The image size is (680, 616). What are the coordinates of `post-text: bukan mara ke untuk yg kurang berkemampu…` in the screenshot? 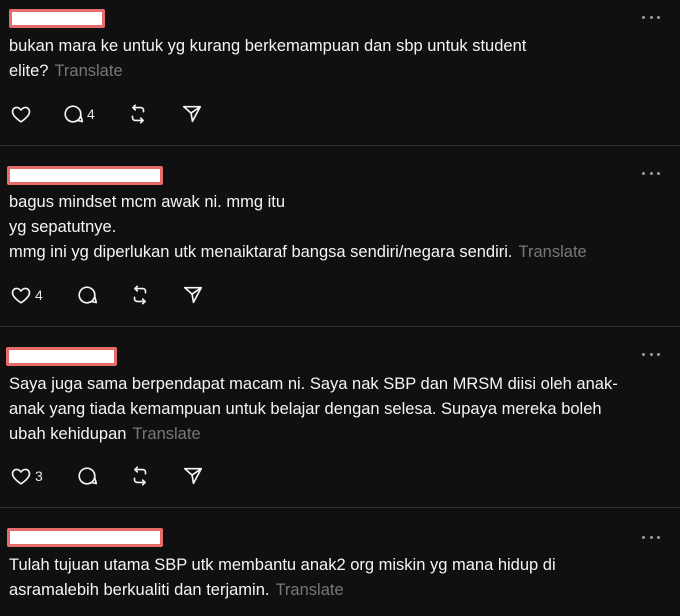 It's located at (333, 59).